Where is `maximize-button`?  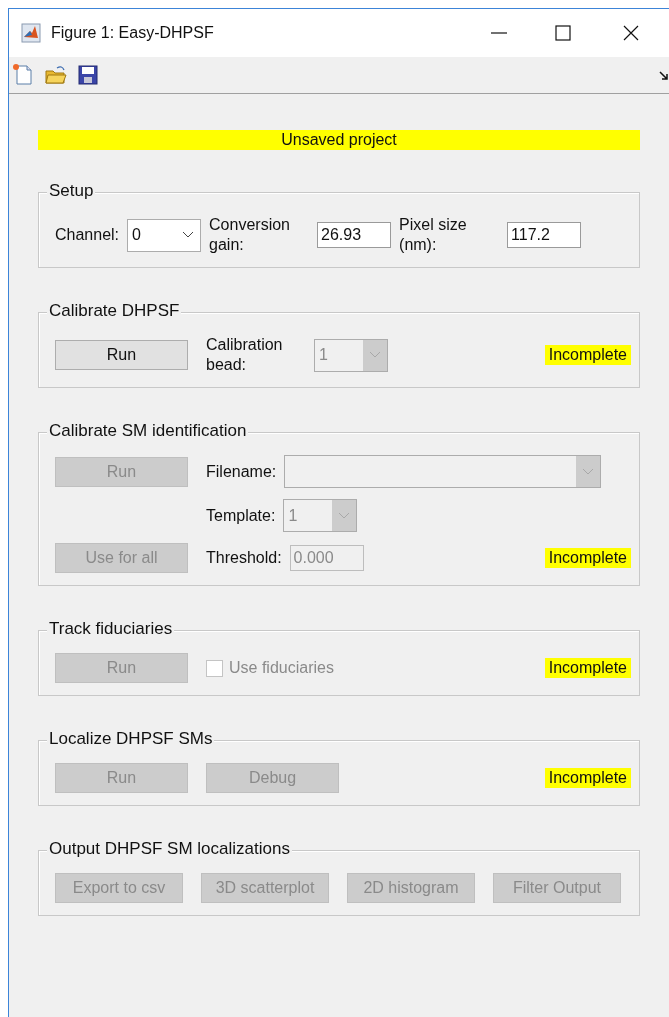 maximize-button is located at coordinates (563, 33).